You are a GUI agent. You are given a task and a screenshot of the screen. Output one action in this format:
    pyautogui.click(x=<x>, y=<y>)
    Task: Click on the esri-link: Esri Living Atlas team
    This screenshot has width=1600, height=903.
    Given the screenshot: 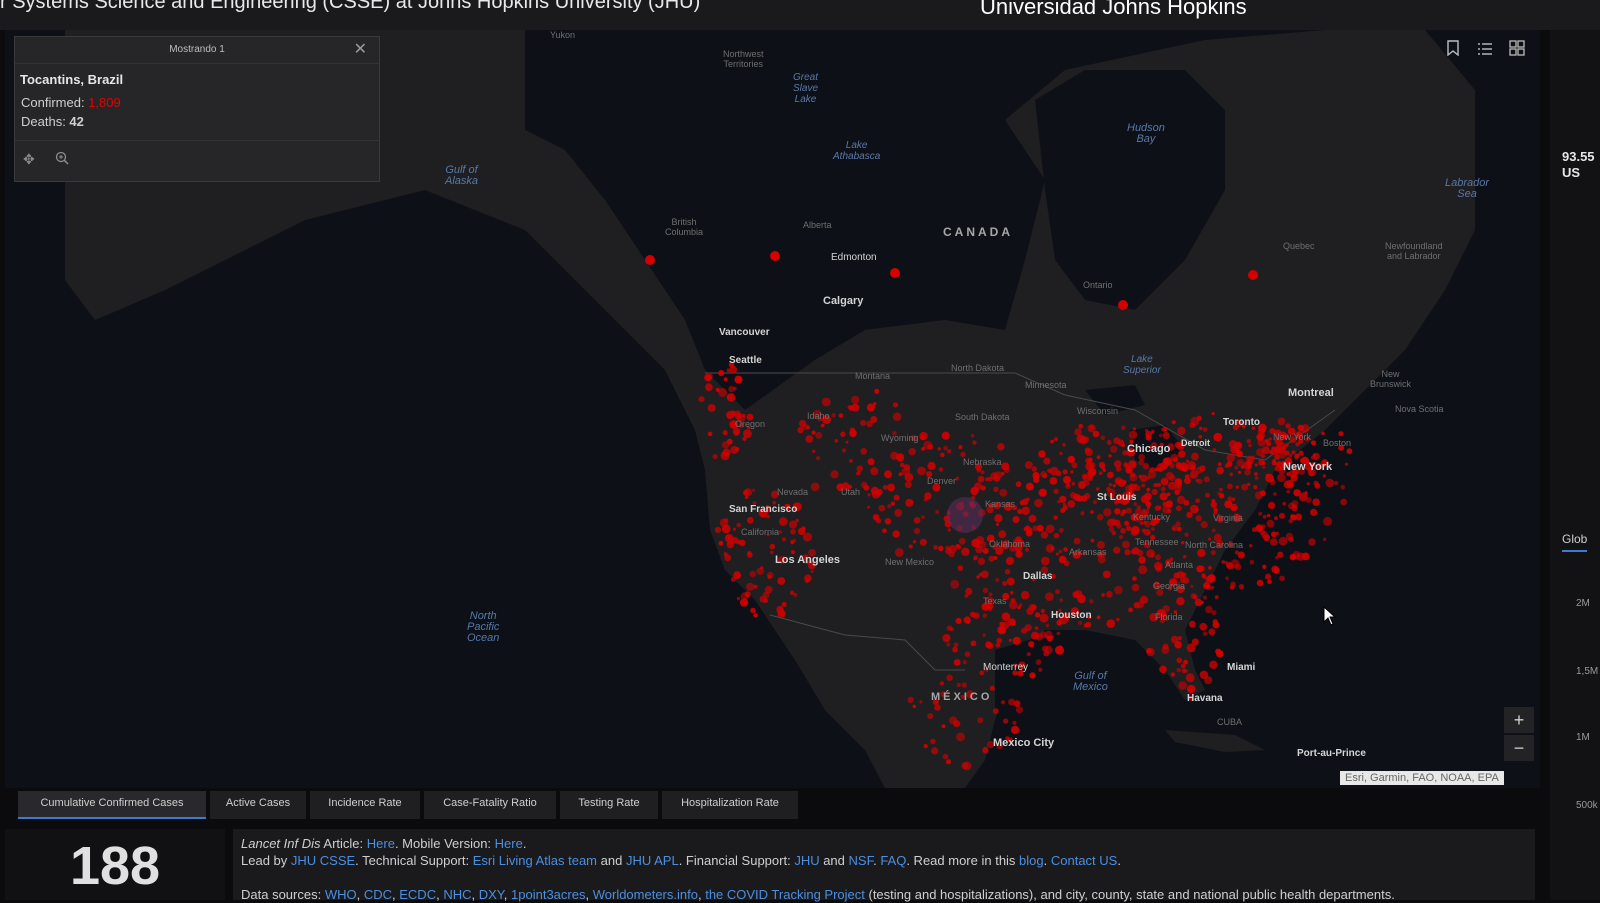 What is the action you would take?
    pyautogui.click(x=535, y=860)
    